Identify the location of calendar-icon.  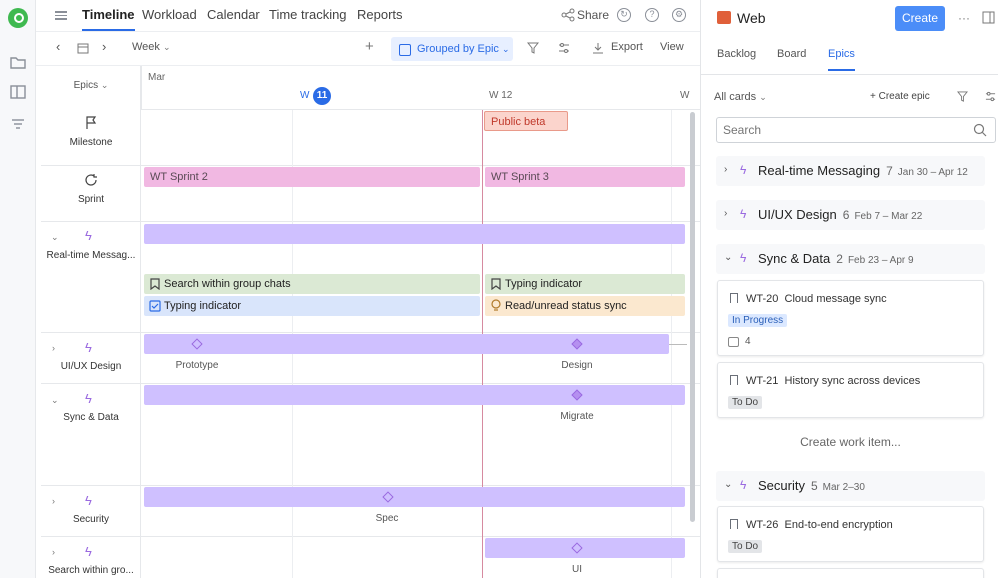
(83, 48).